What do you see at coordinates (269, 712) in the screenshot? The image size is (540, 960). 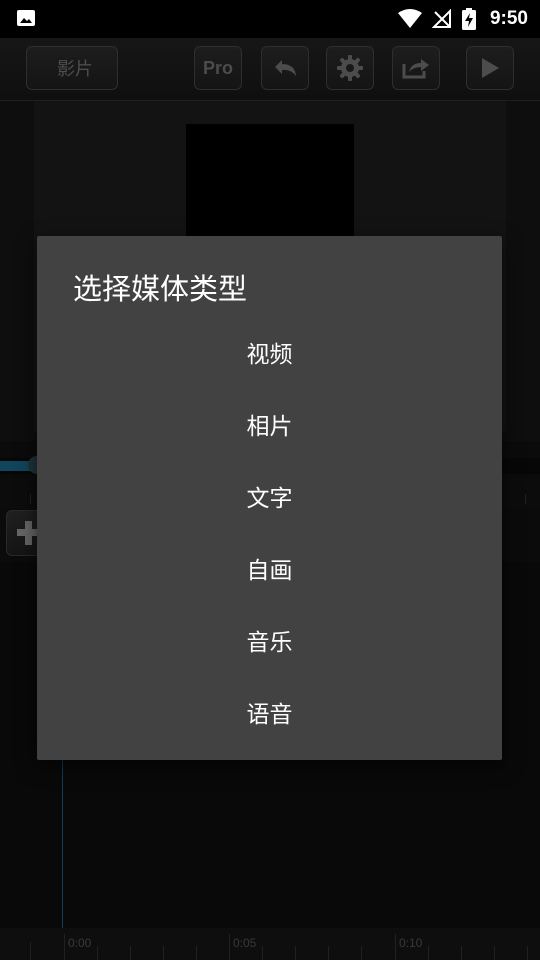 I see `option-voice: 语音` at bounding box center [269, 712].